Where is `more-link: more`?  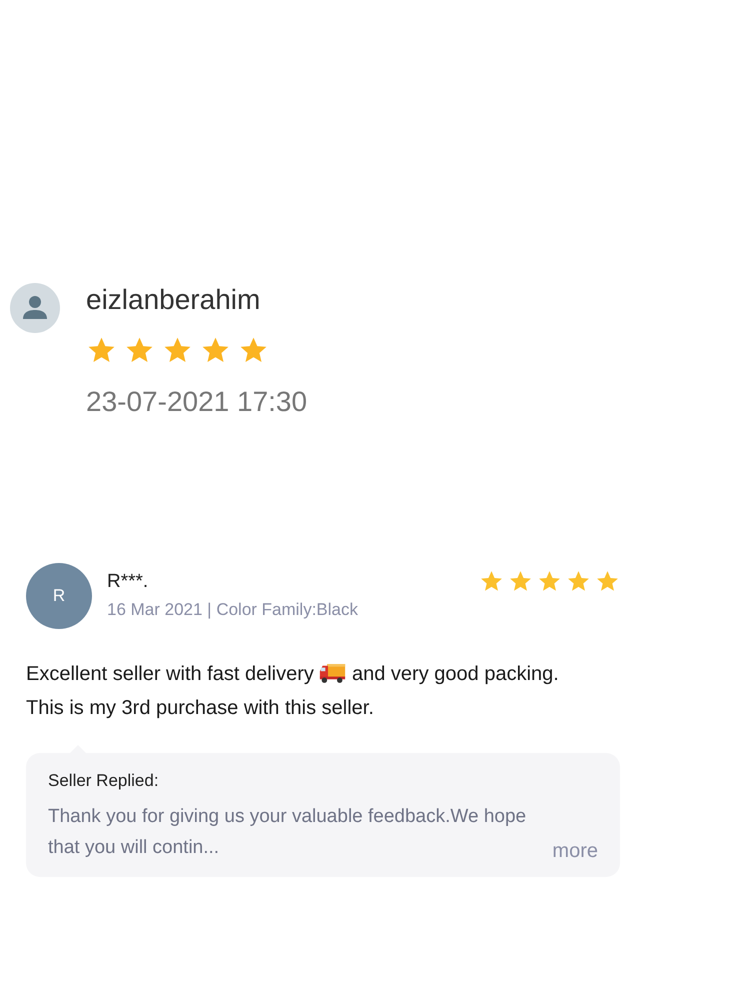 more-link: more is located at coordinates (575, 851).